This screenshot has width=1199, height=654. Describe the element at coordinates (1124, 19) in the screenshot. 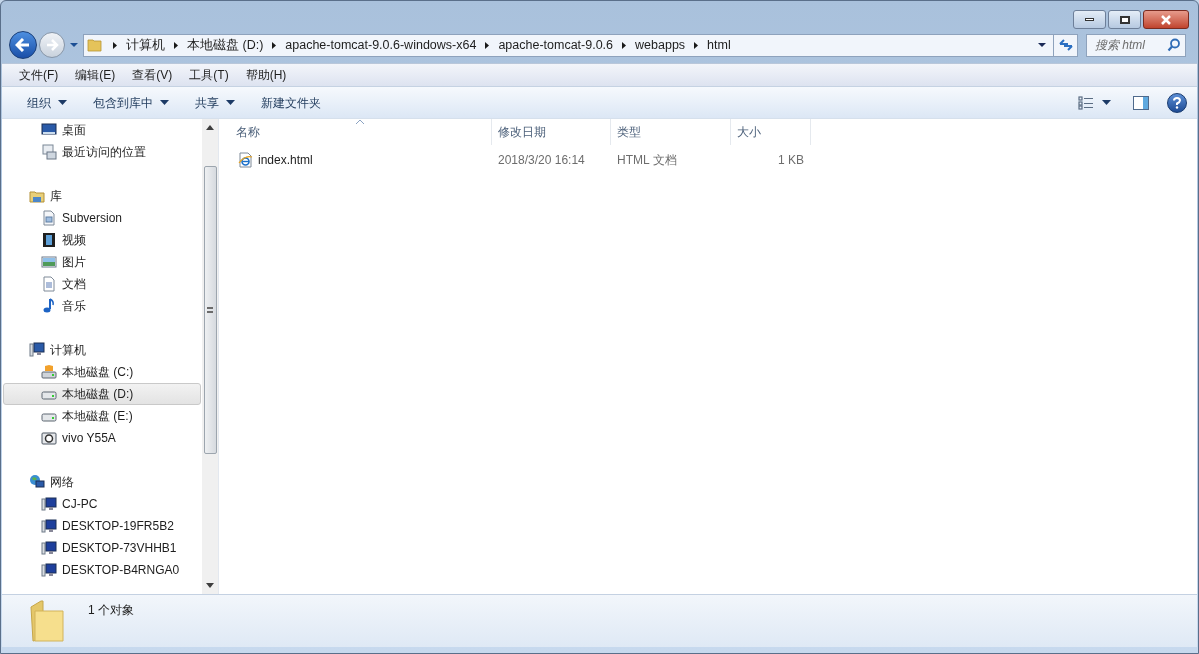

I see `maximize-button` at that location.